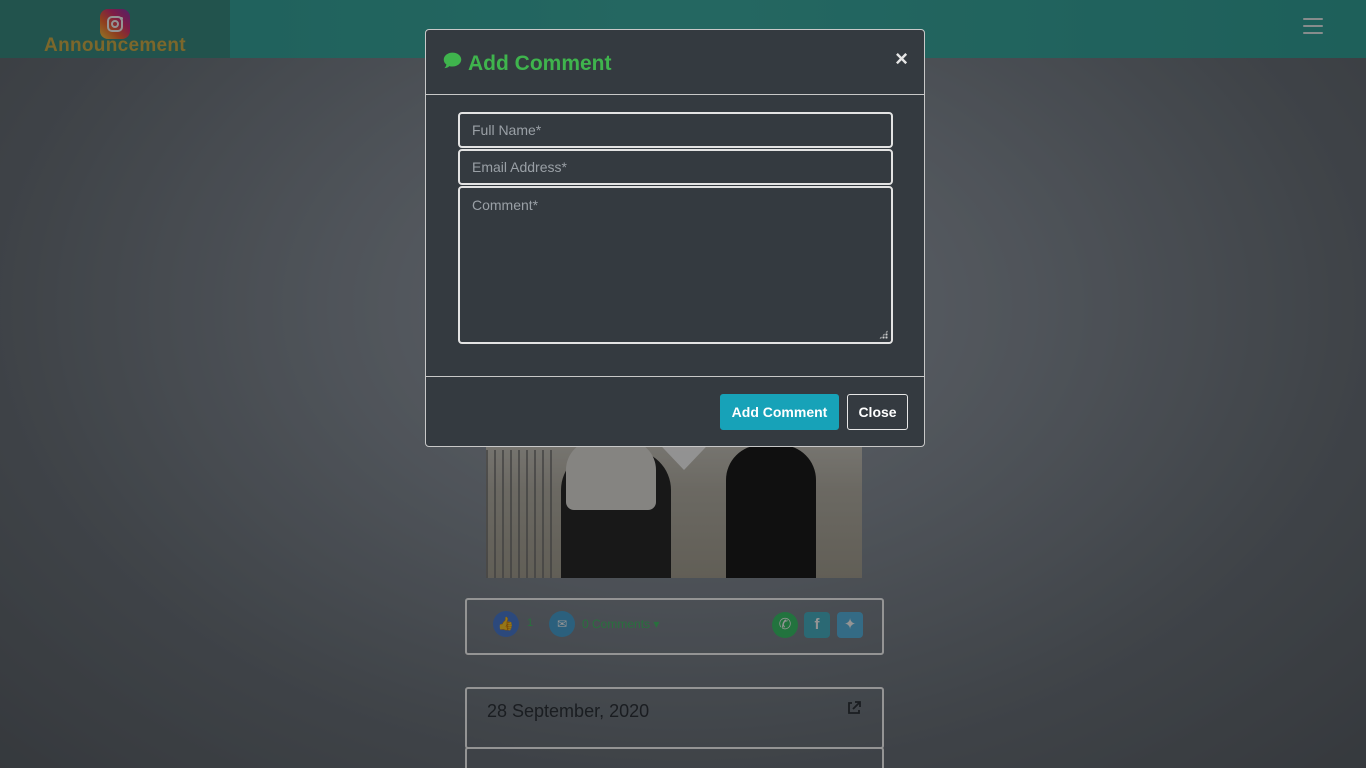 Image resolution: width=1366 pixels, height=768 pixels. I want to click on email-input: Email Address*, so click(675, 167).